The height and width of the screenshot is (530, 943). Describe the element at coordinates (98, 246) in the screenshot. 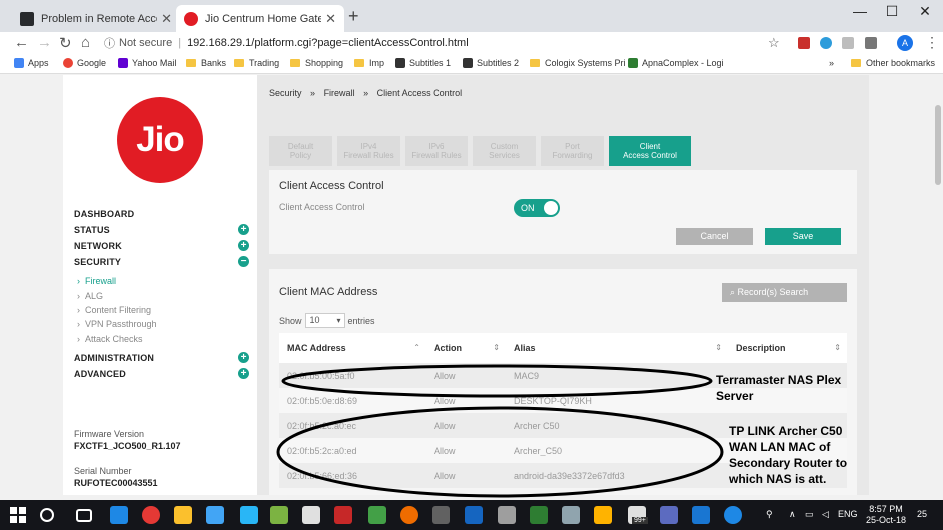

I see `nav-network: NETWORK` at that location.